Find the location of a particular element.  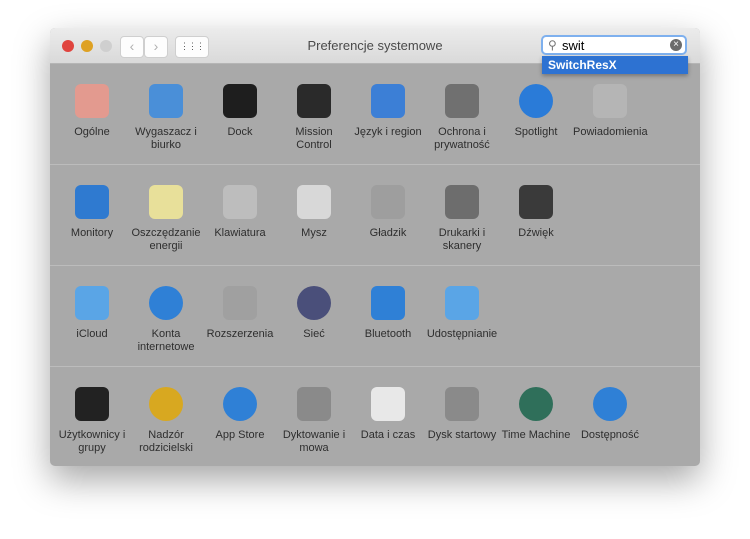

pref-pane-language-region-flag: Język i region is located at coordinates (388, 111).